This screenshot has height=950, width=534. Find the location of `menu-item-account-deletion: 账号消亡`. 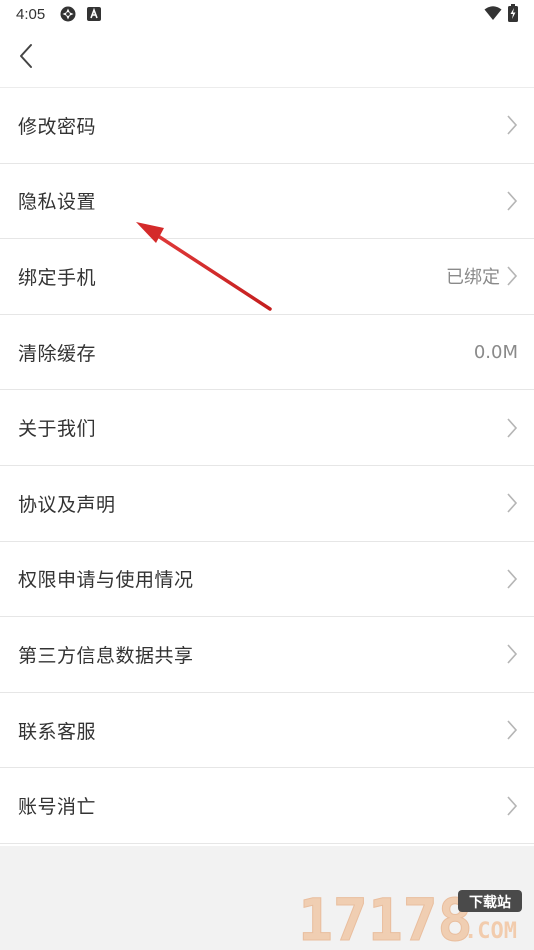

menu-item-account-deletion: 账号消亡 is located at coordinates (267, 806).